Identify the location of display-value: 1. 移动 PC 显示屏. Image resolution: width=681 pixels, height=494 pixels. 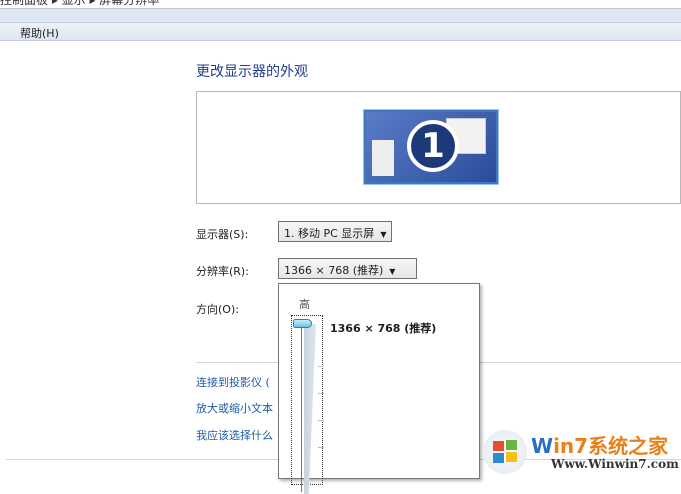
(329, 233).